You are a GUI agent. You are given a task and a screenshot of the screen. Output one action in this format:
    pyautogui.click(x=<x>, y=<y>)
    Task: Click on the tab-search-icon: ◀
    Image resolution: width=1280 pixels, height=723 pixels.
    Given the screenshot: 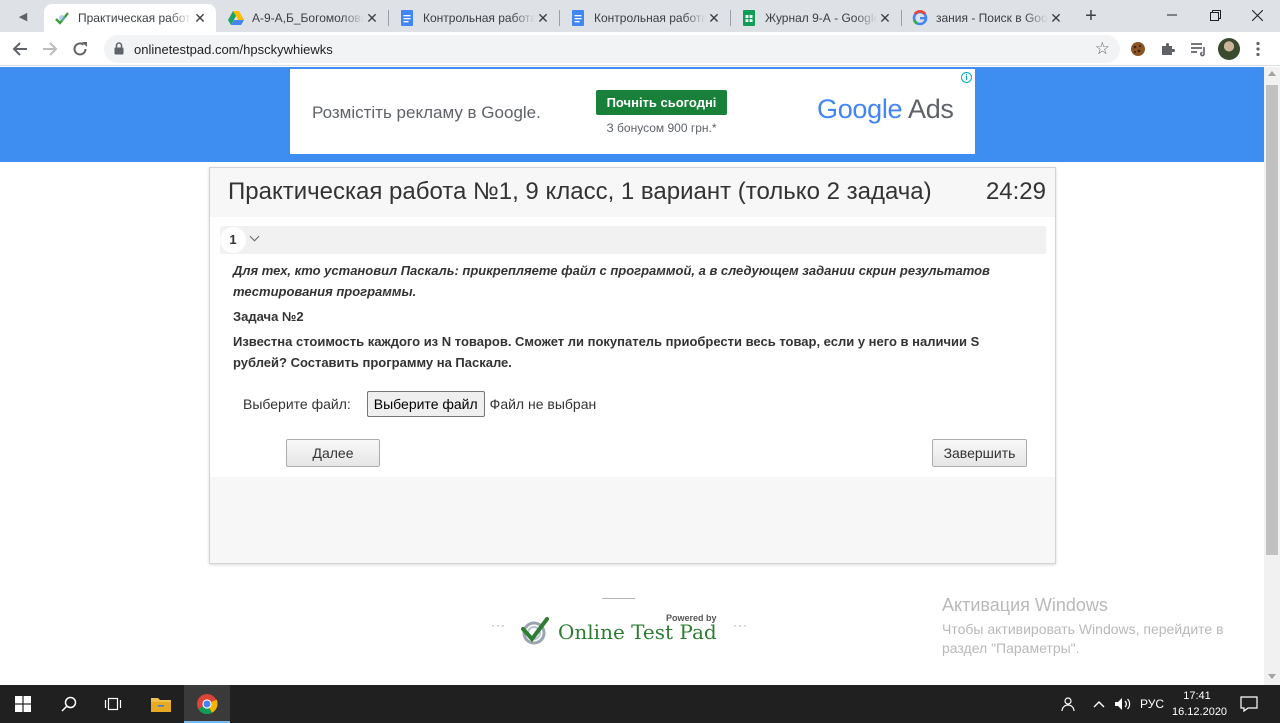 What is the action you would take?
    pyautogui.click(x=23, y=16)
    